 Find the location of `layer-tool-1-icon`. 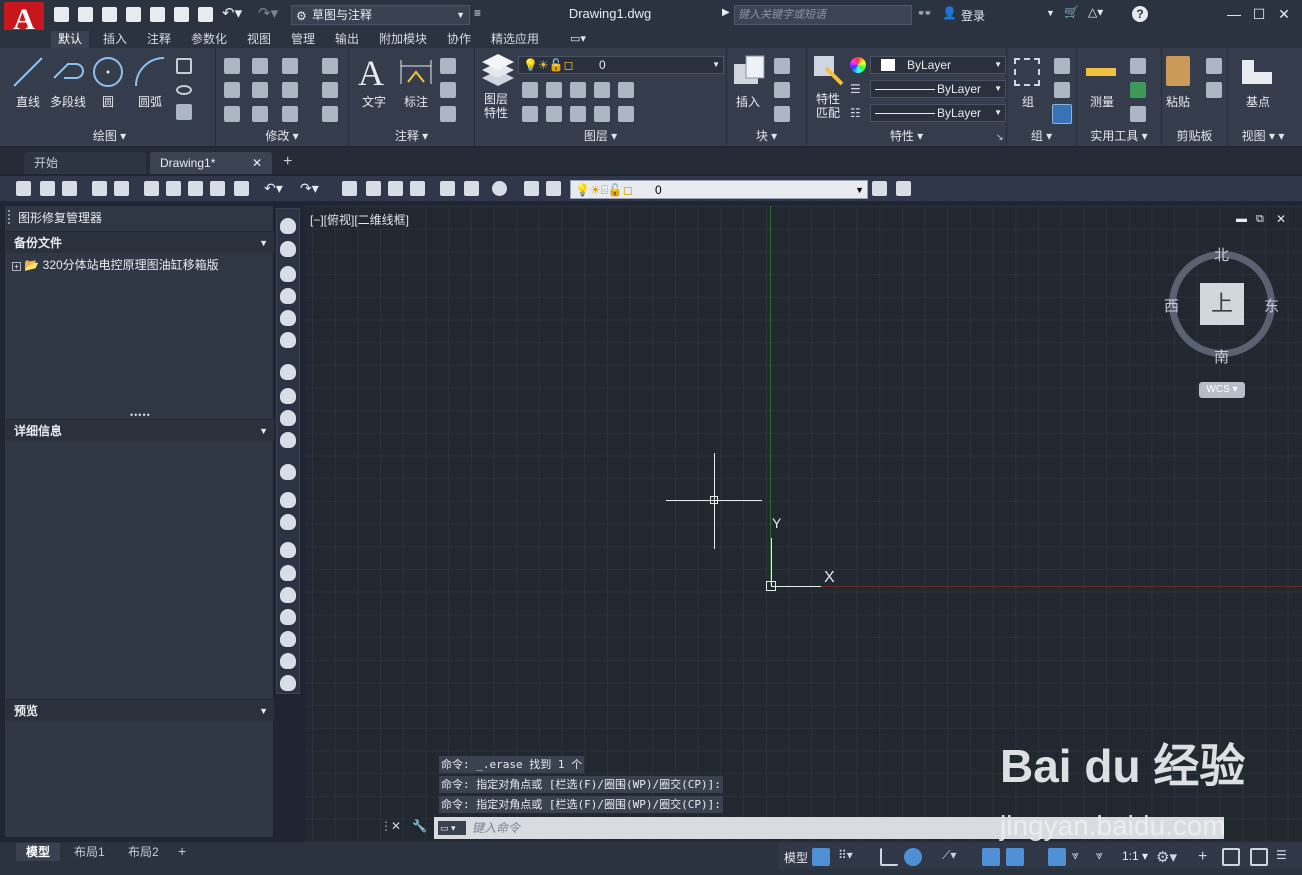

layer-tool-1-icon is located at coordinates (530, 90).